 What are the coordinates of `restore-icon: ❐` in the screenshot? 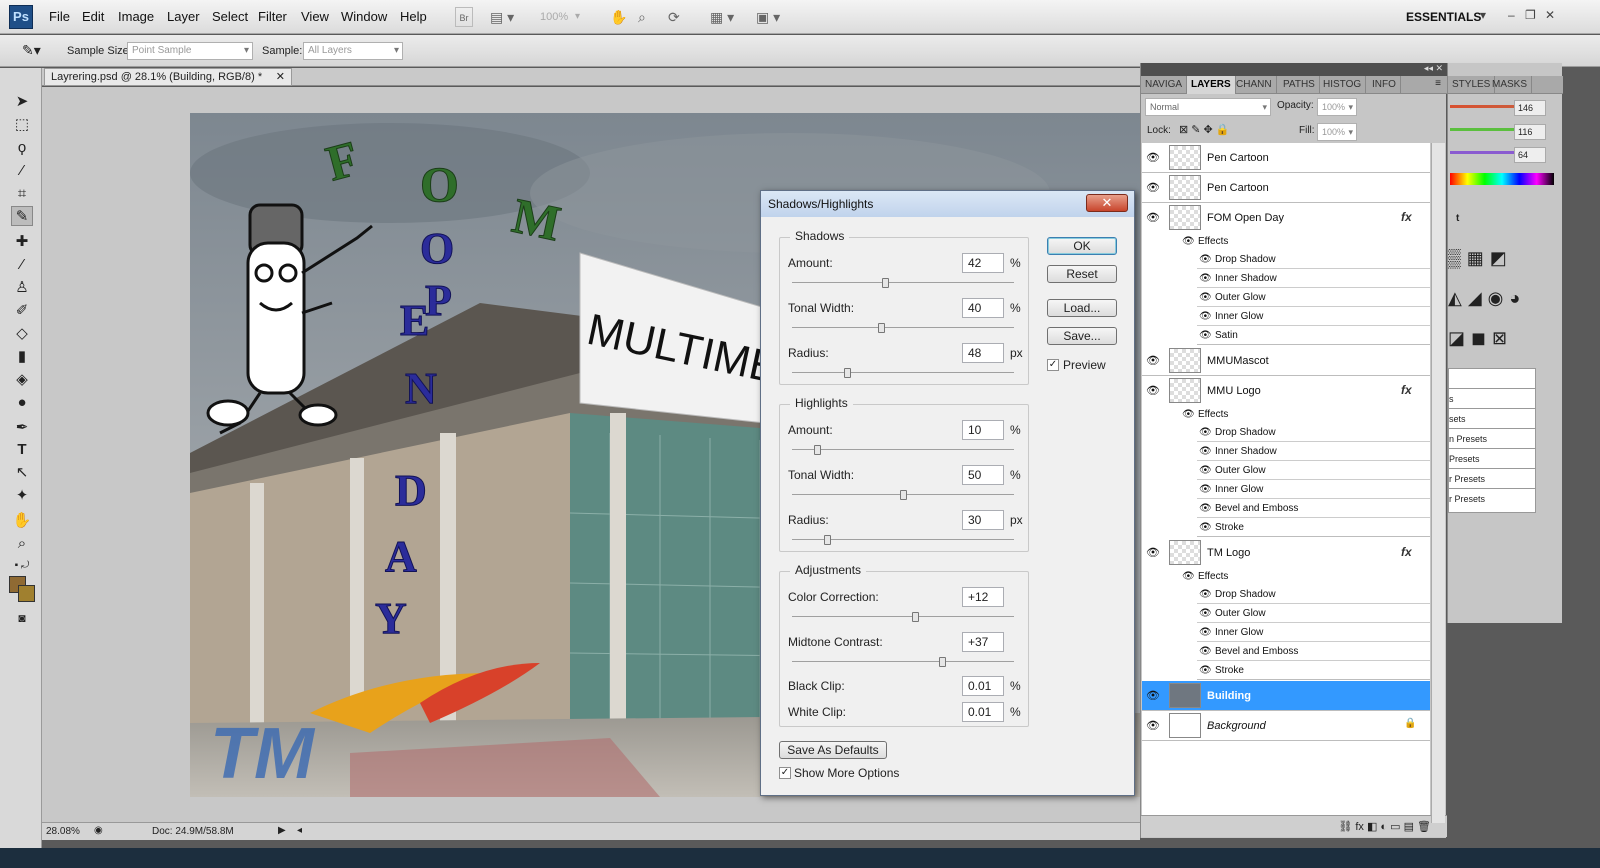 It's located at (1530, 15).